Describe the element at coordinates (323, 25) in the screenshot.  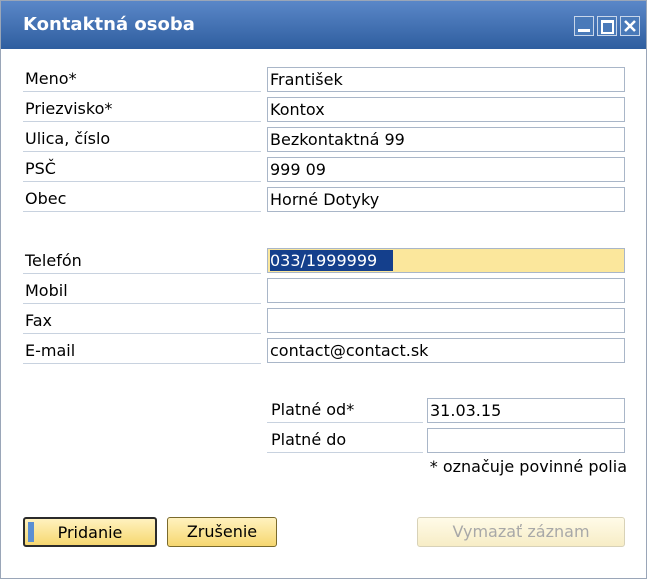
I see `title-bar: Kontaktná osoba` at that location.